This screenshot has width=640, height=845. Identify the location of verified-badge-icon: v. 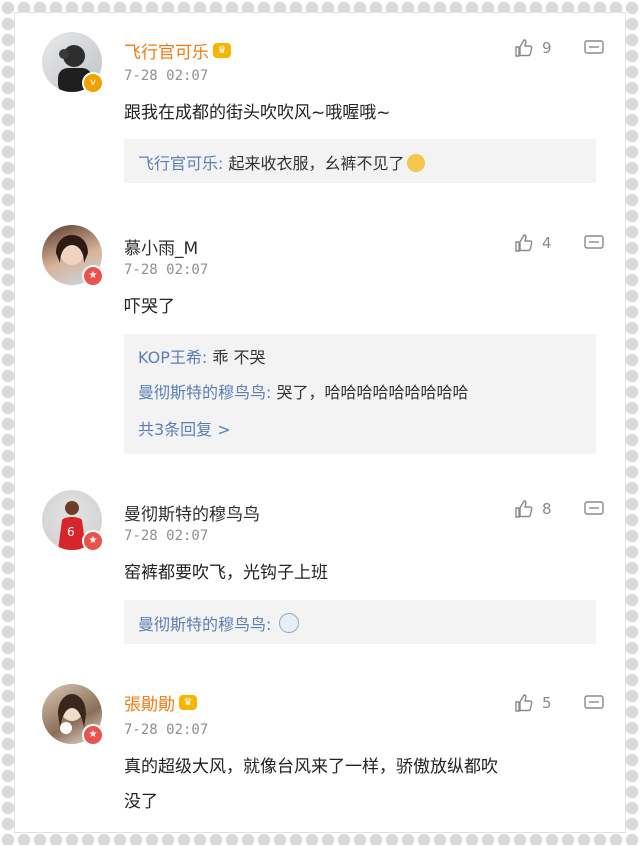
(93, 83).